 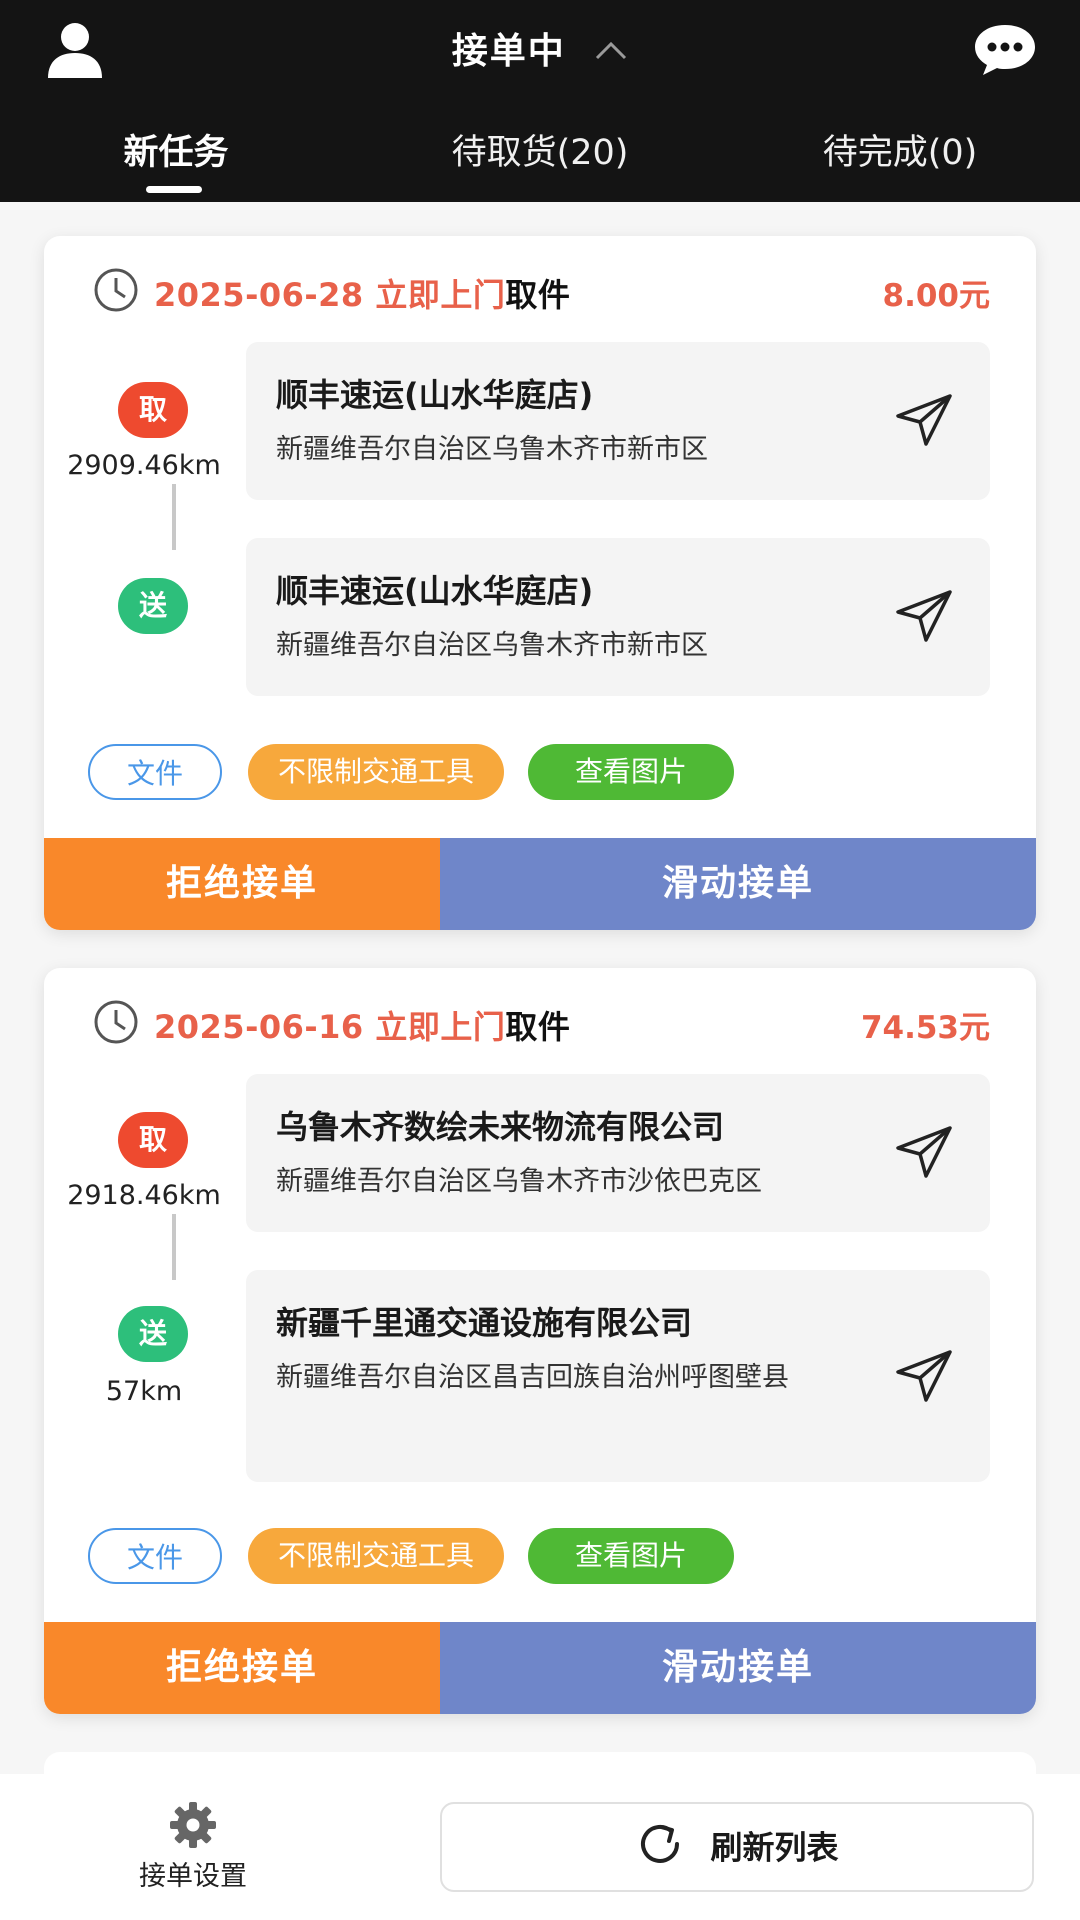 What do you see at coordinates (540, 101) in the screenshot?
I see `top-bar: 接单中 新任务 待取货(20) 待完成(0)` at bounding box center [540, 101].